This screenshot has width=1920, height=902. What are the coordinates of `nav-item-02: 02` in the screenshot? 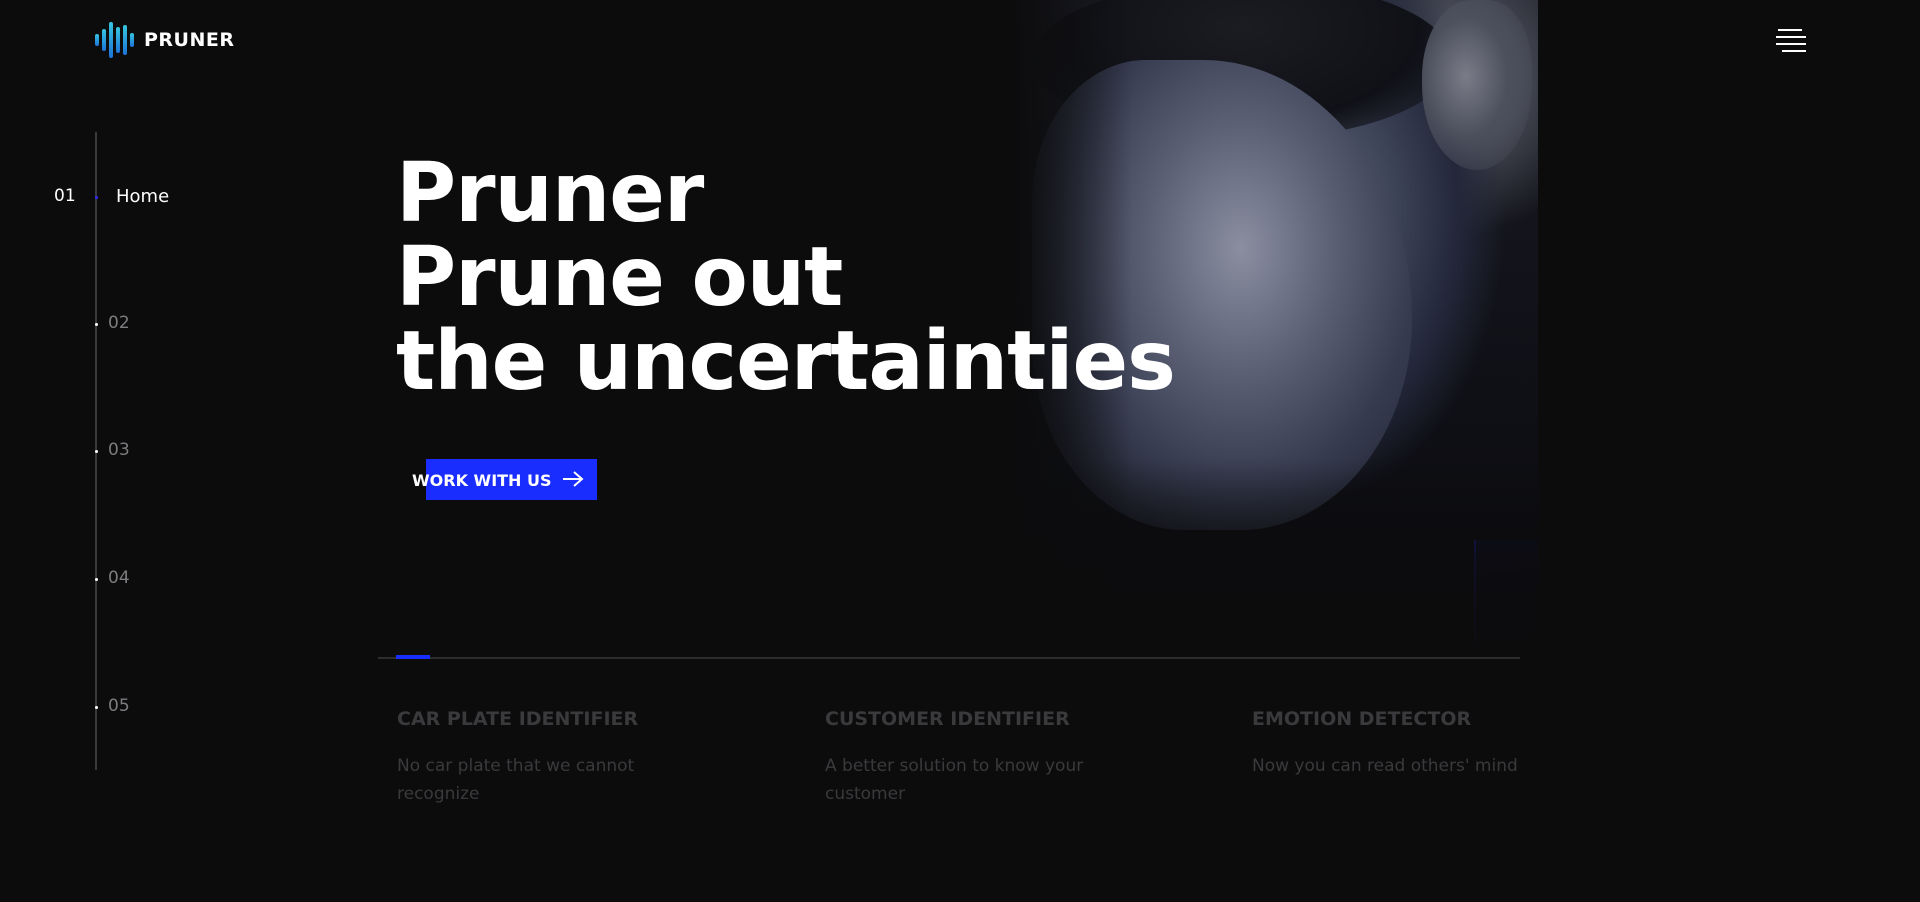 It's located at (100, 325).